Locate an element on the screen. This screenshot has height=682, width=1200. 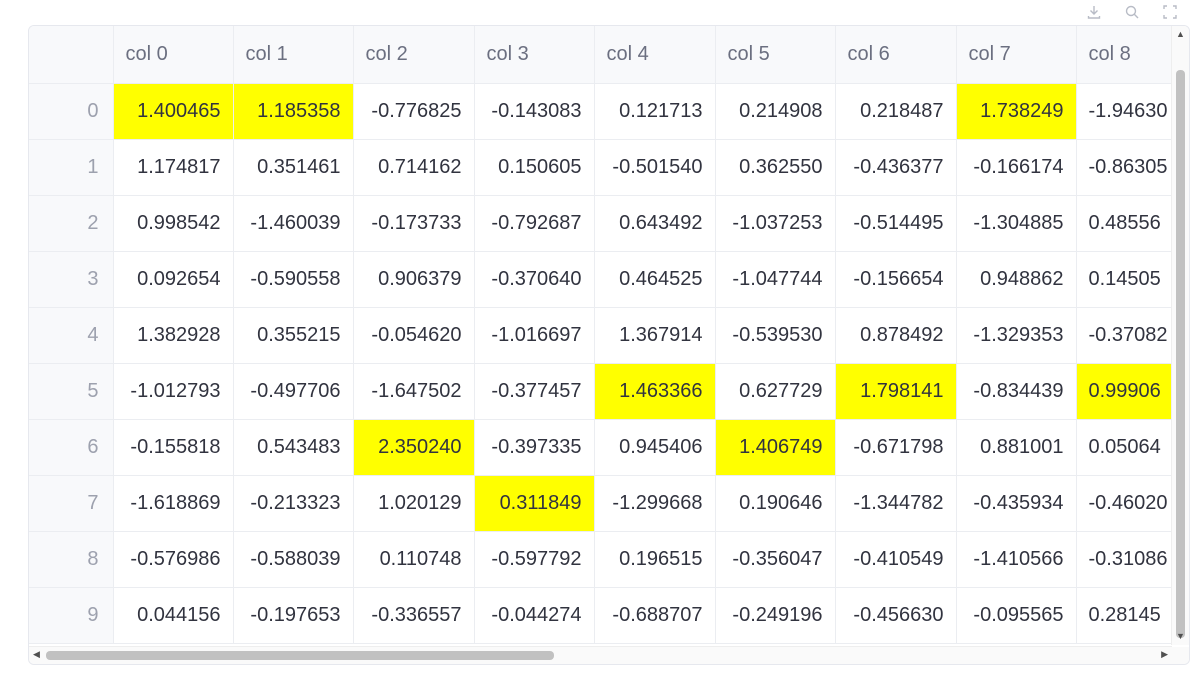
table-cell: 0.945406 is located at coordinates (655, 447).